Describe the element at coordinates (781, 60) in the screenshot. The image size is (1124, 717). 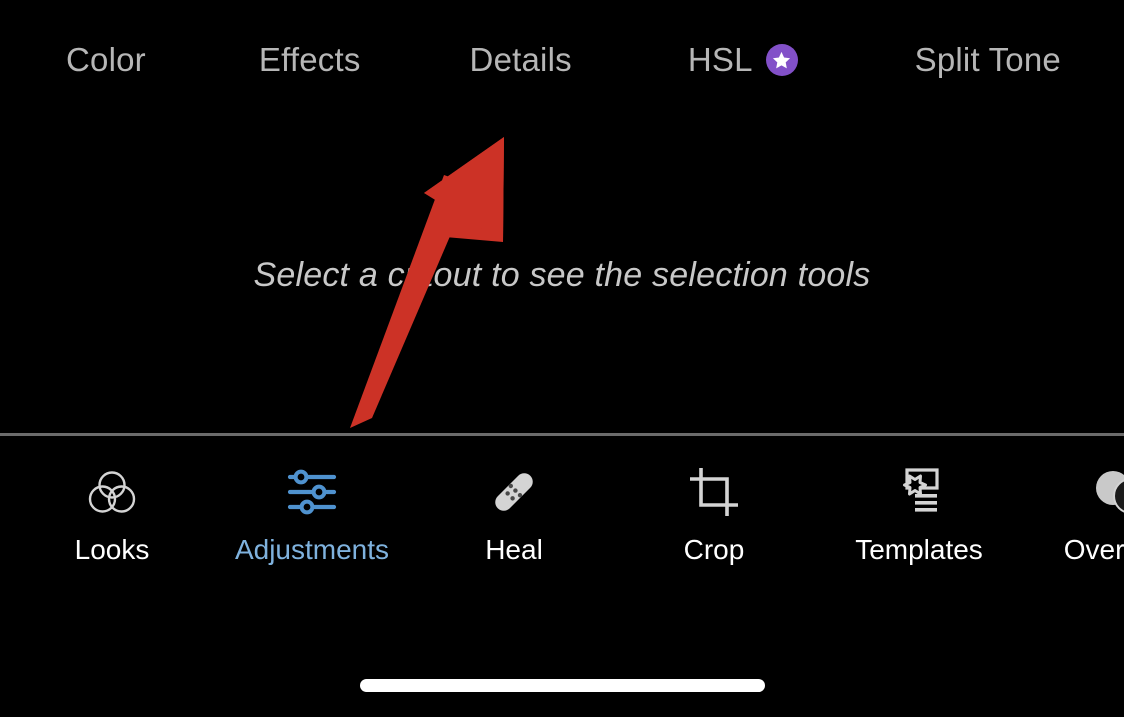
I see `star-icon` at that location.